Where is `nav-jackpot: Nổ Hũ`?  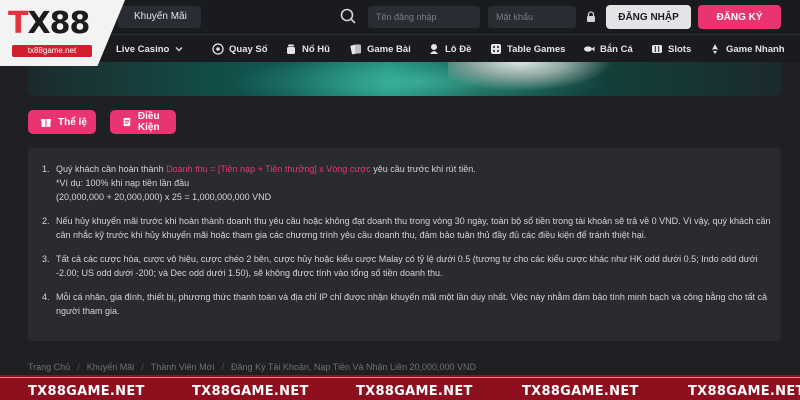
nav-jackpot: Nổ Hũ is located at coordinates (307, 49).